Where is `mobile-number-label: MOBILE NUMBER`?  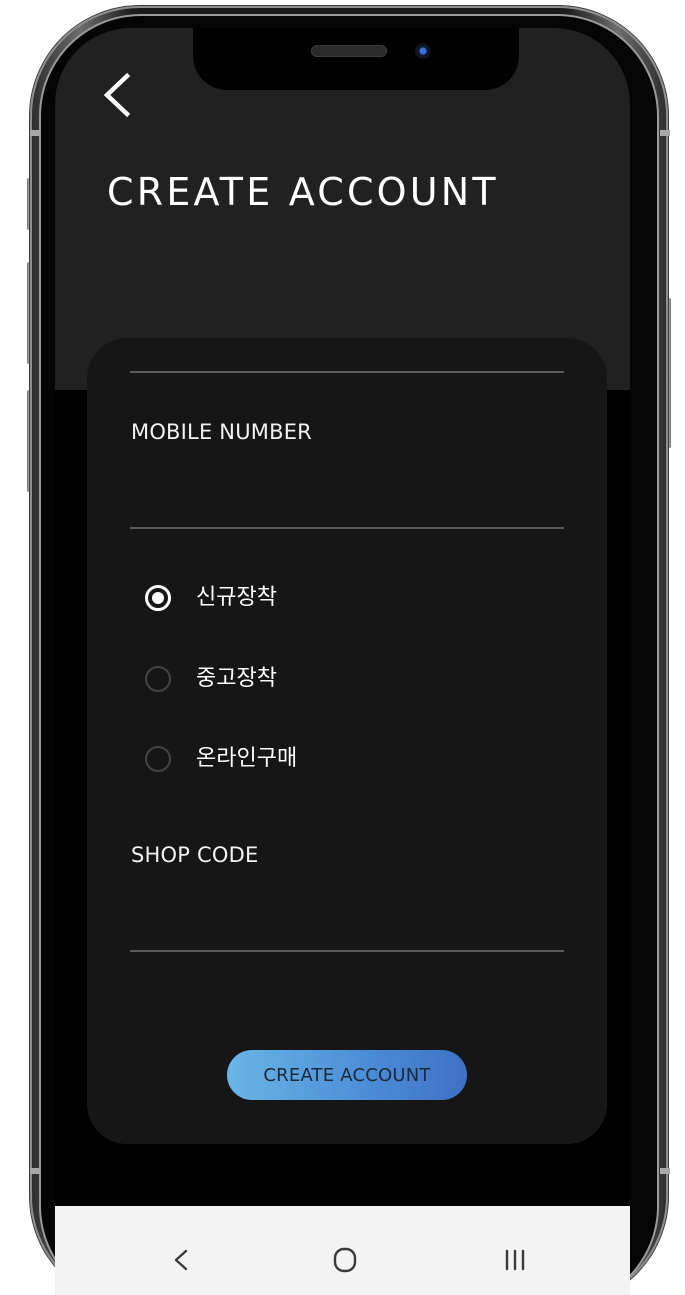
mobile-number-label: MOBILE NUMBER is located at coordinates (221, 432).